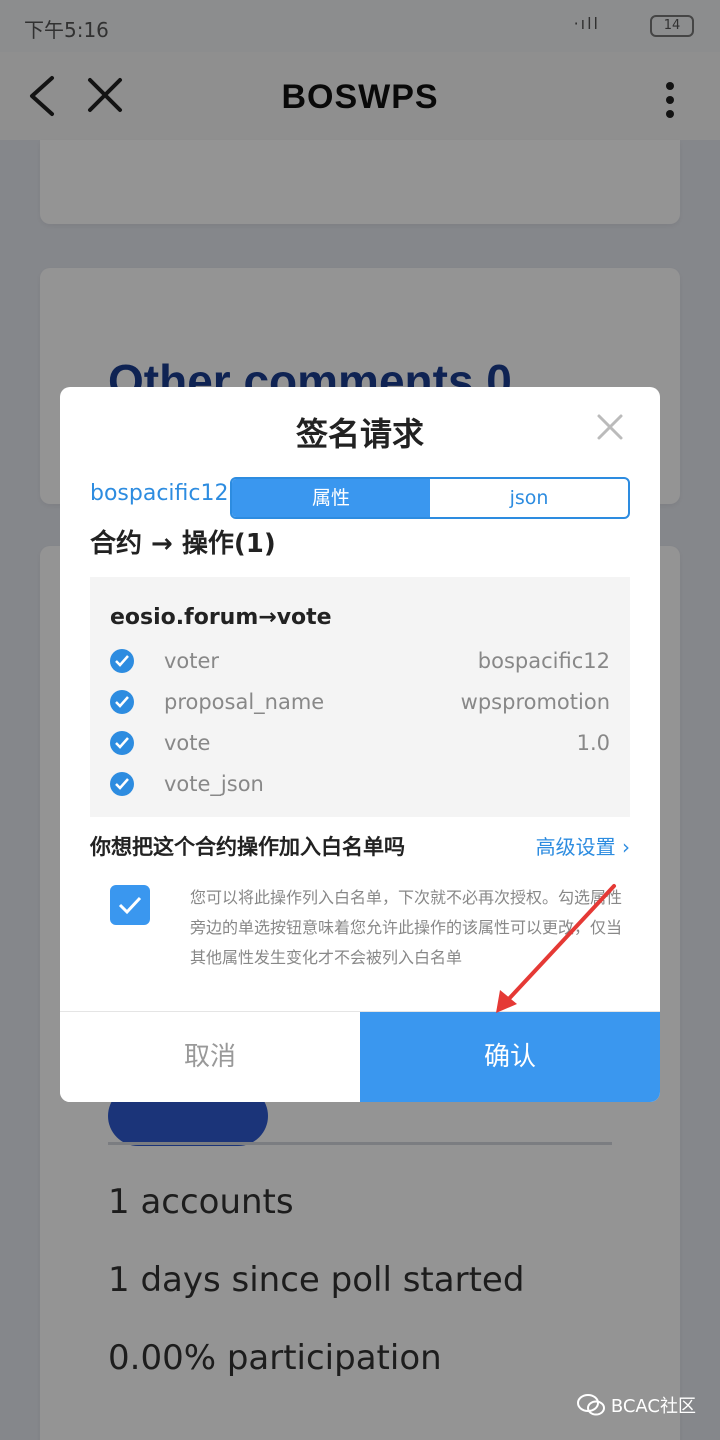 The image size is (720, 1440). What do you see at coordinates (244, 702) in the screenshot?
I see `param-key: proposal_name` at bounding box center [244, 702].